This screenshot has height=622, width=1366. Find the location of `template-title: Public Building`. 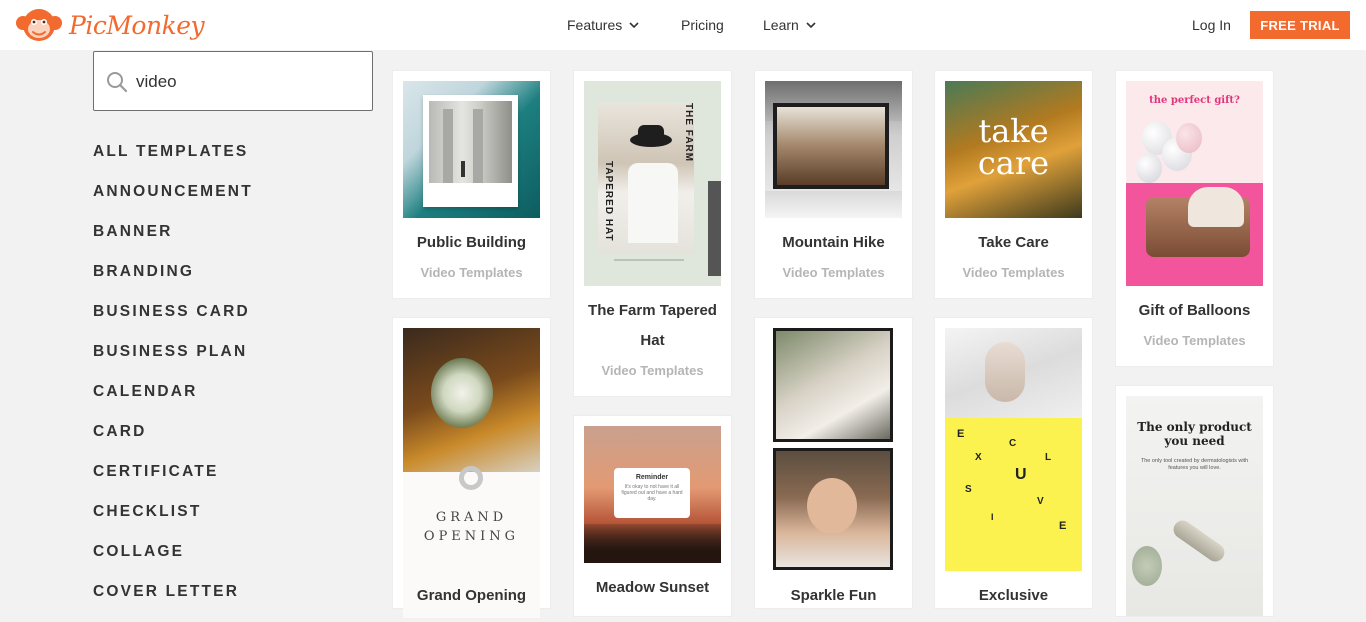

template-title: Public Building is located at coordinates (471, 242).